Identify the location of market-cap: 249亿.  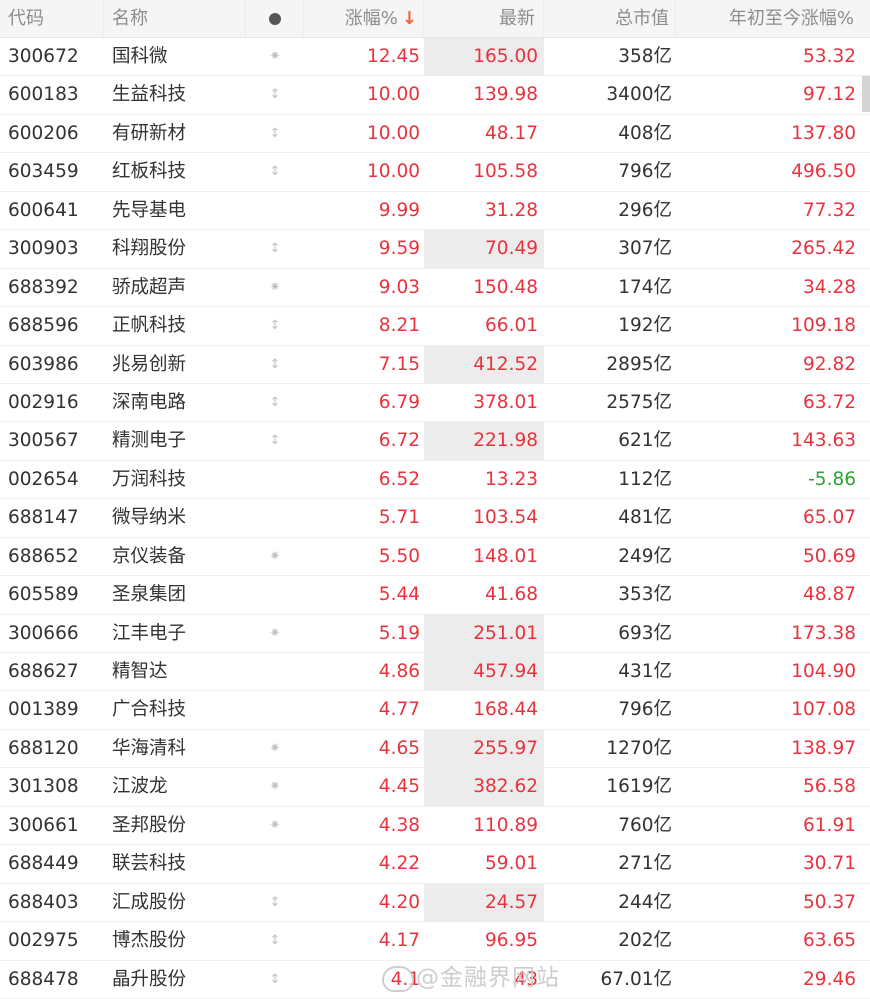
(645, 556).